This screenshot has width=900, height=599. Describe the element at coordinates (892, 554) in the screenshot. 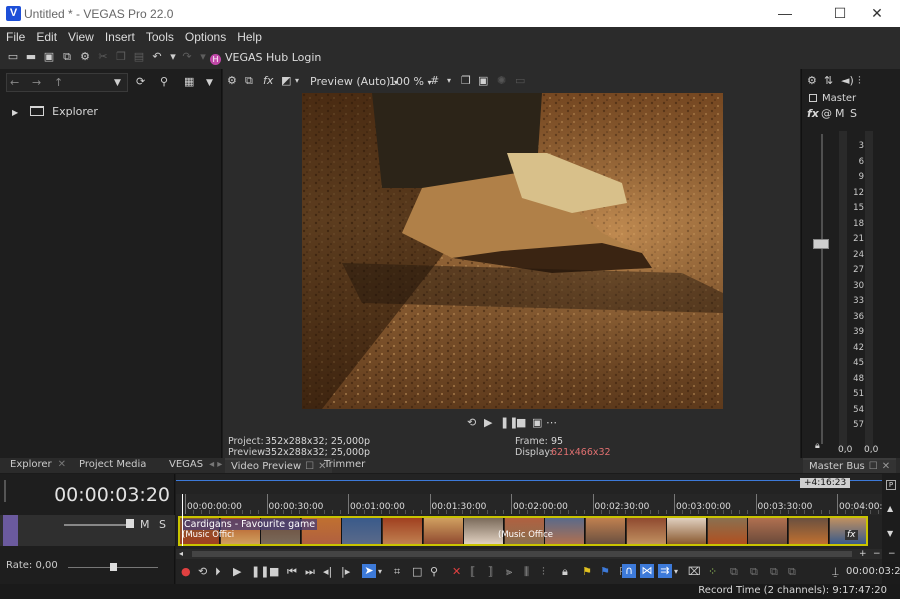

I see `vertical-zoom-out-icon: −` at that location.